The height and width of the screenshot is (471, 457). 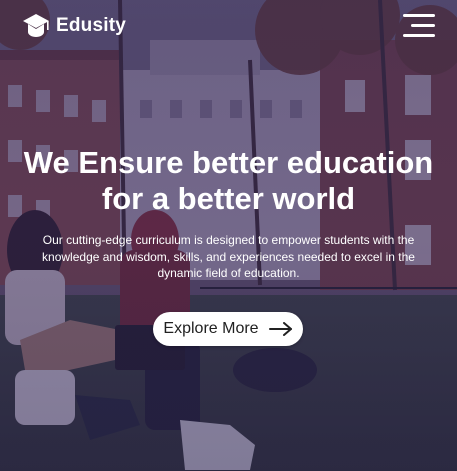 I want to click on explore-more-button: Explore More, so click(x=228, y=329).